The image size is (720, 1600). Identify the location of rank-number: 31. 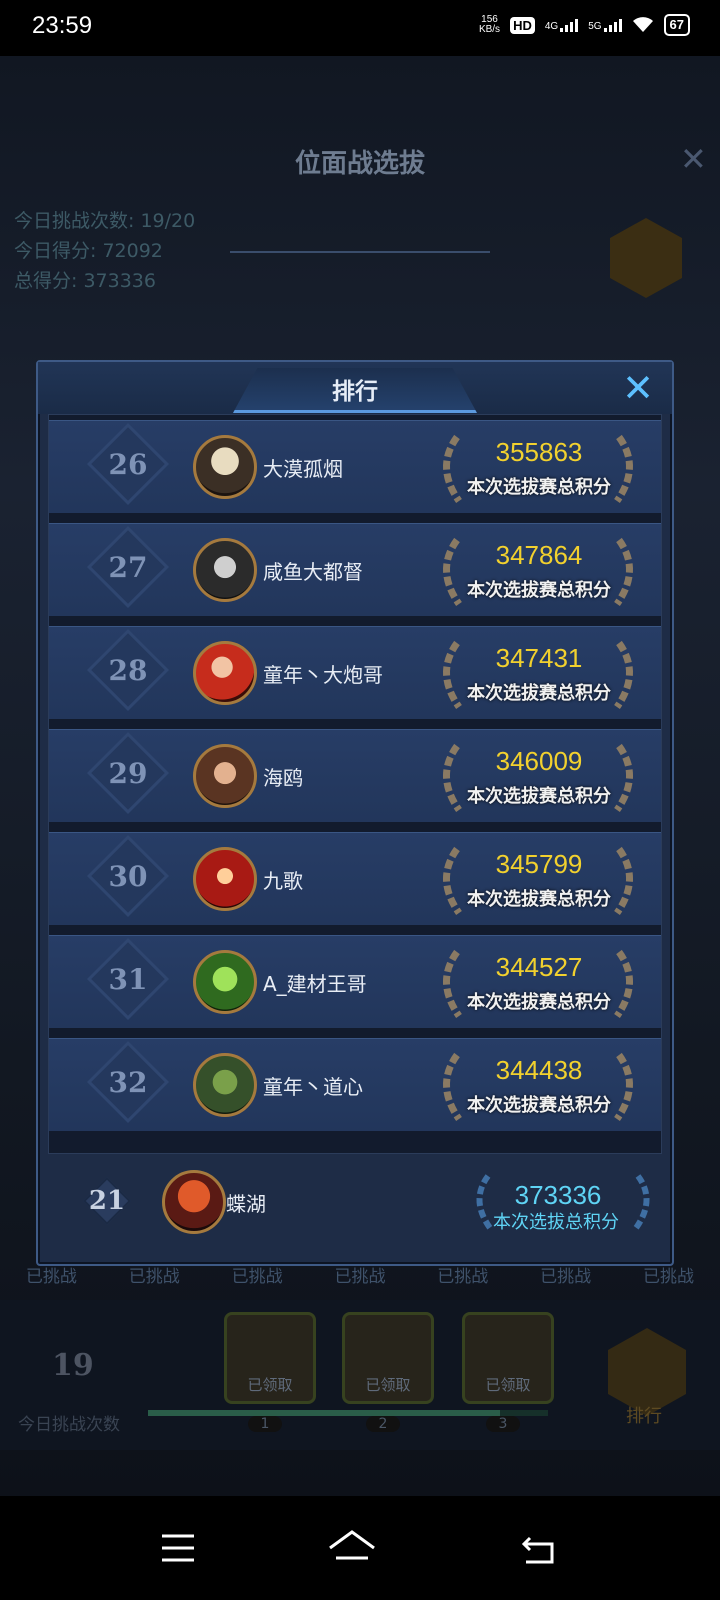
(128, 979).